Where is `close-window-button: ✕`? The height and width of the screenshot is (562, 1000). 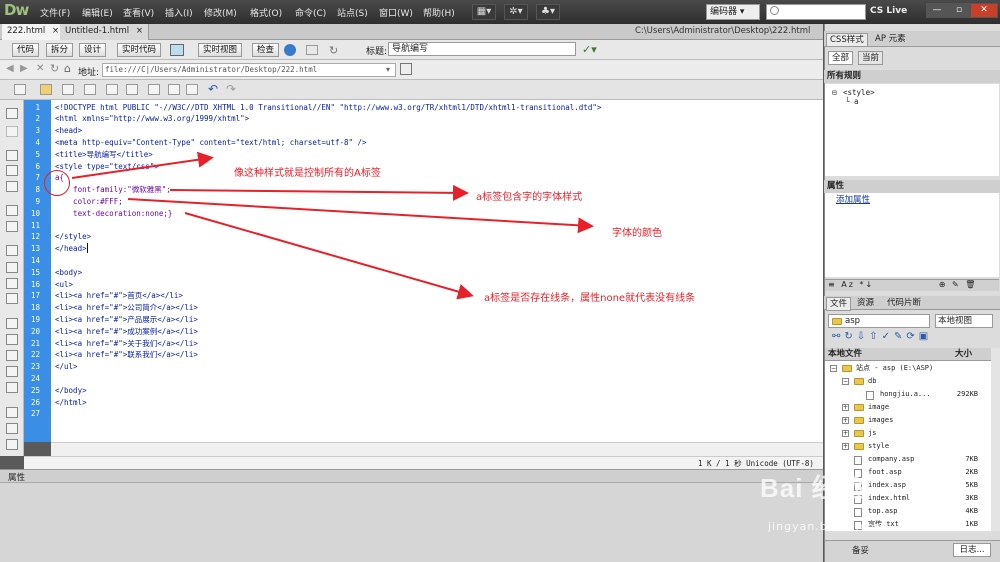
close-window-button: ✕ is located at coordinates (984, 10).